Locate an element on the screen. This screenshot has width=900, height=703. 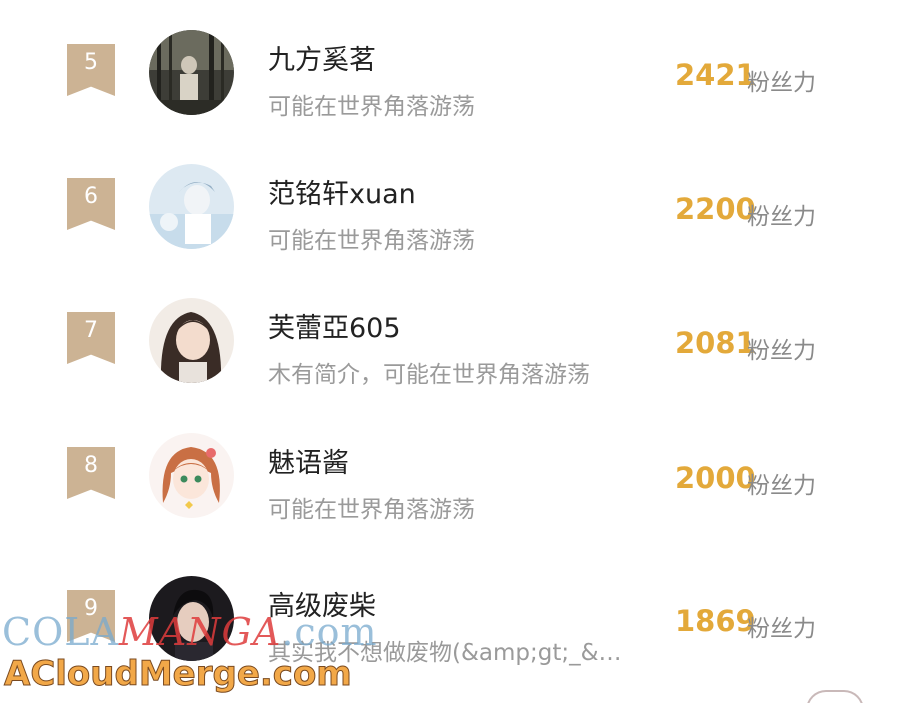
girl-selfie-avatar-icon is located at coordinates (191, 340).